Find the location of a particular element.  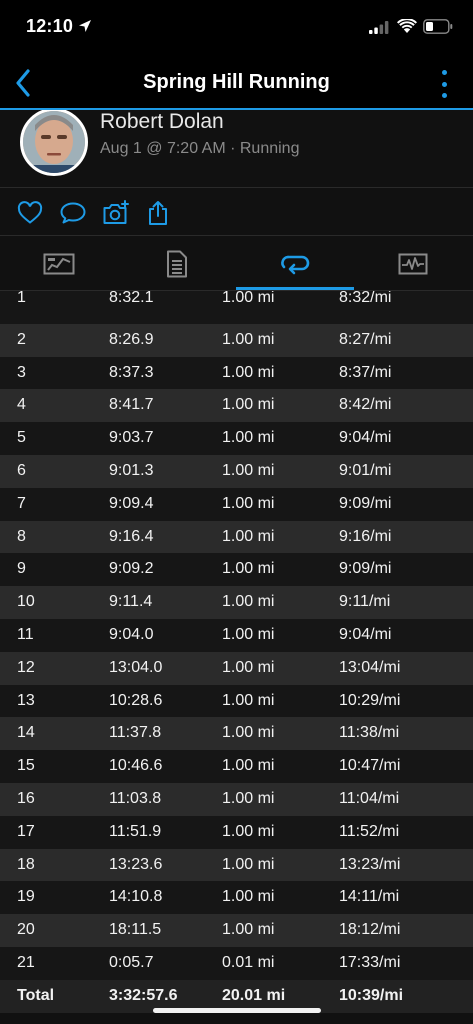

lap-pace: 17:33/mi is located at coordinates (370, 962).